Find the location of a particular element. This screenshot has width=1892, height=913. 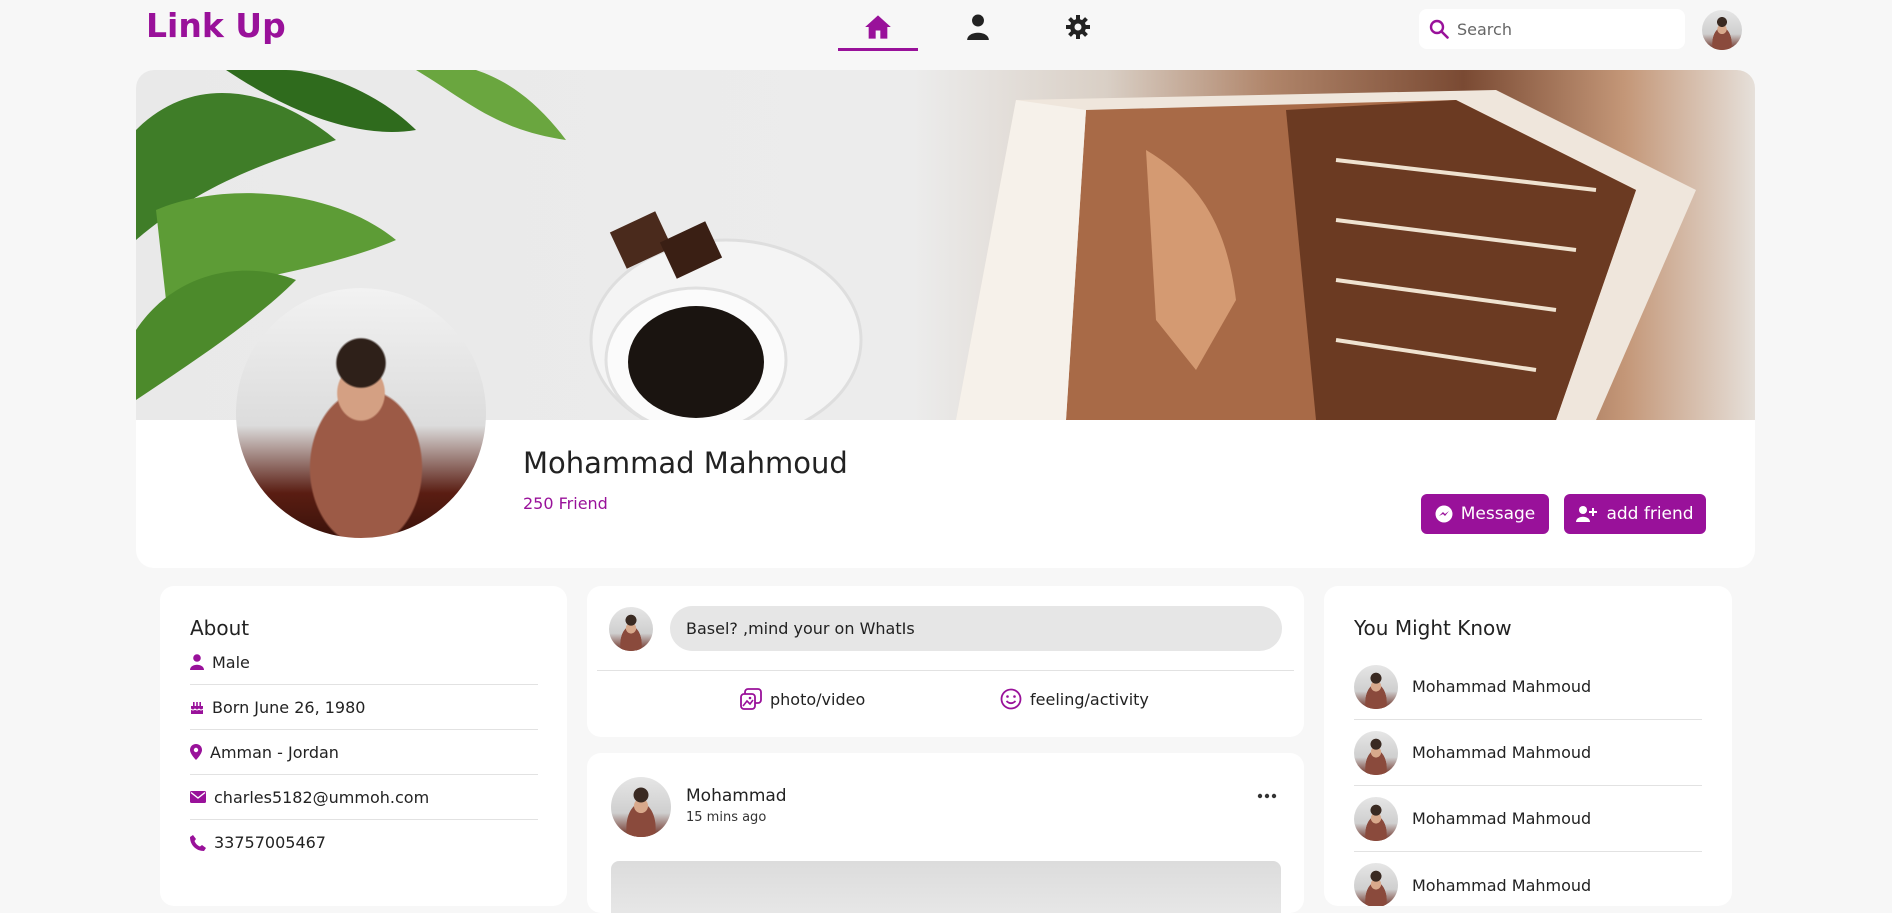

profile-picture is located at coordinates (361, 413).